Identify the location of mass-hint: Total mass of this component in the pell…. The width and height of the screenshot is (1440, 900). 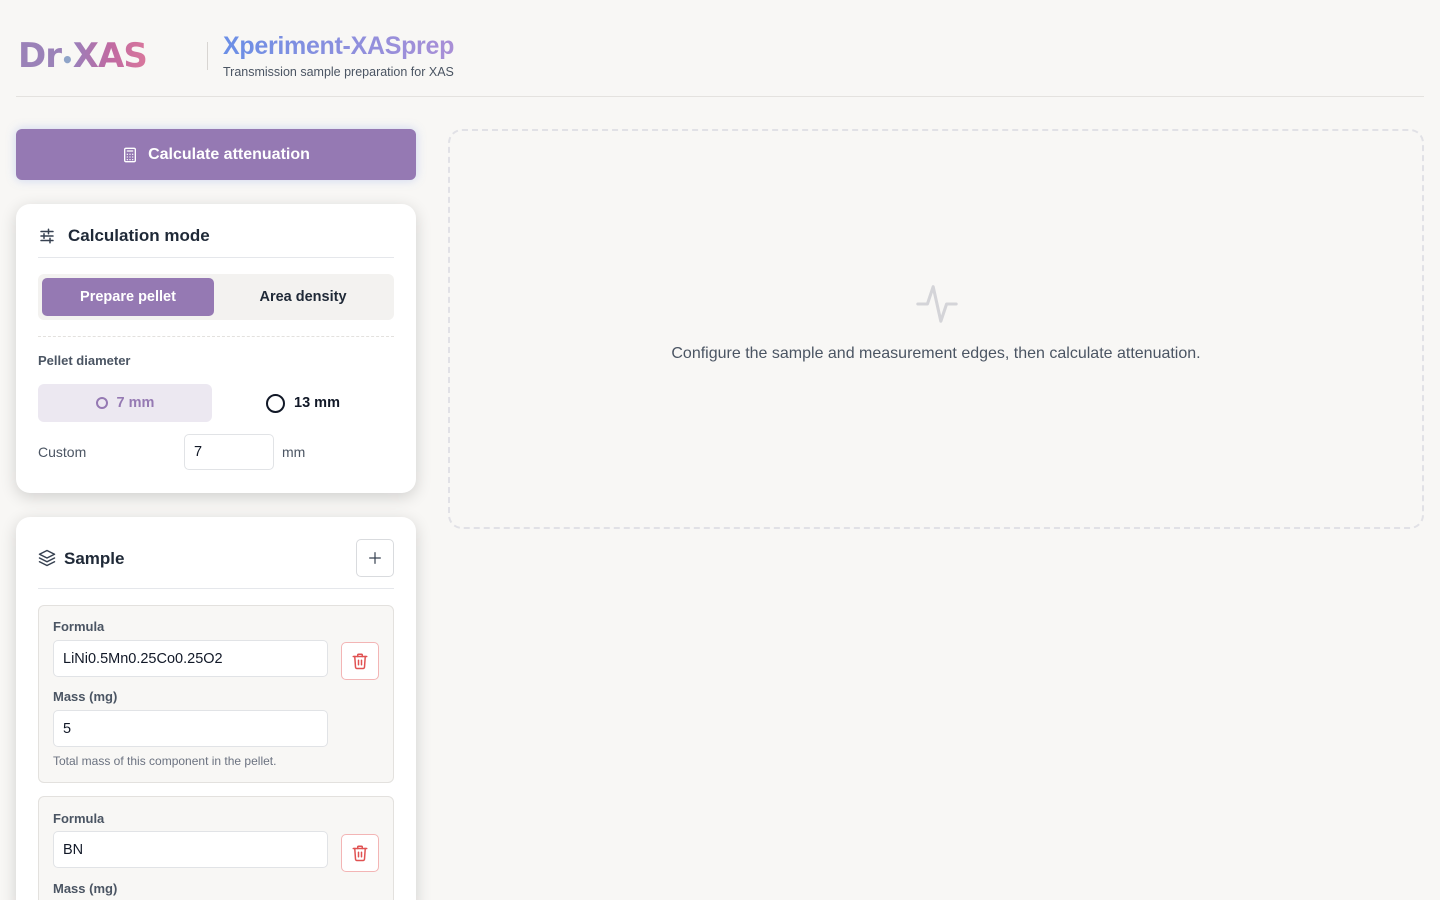
(165, 761).